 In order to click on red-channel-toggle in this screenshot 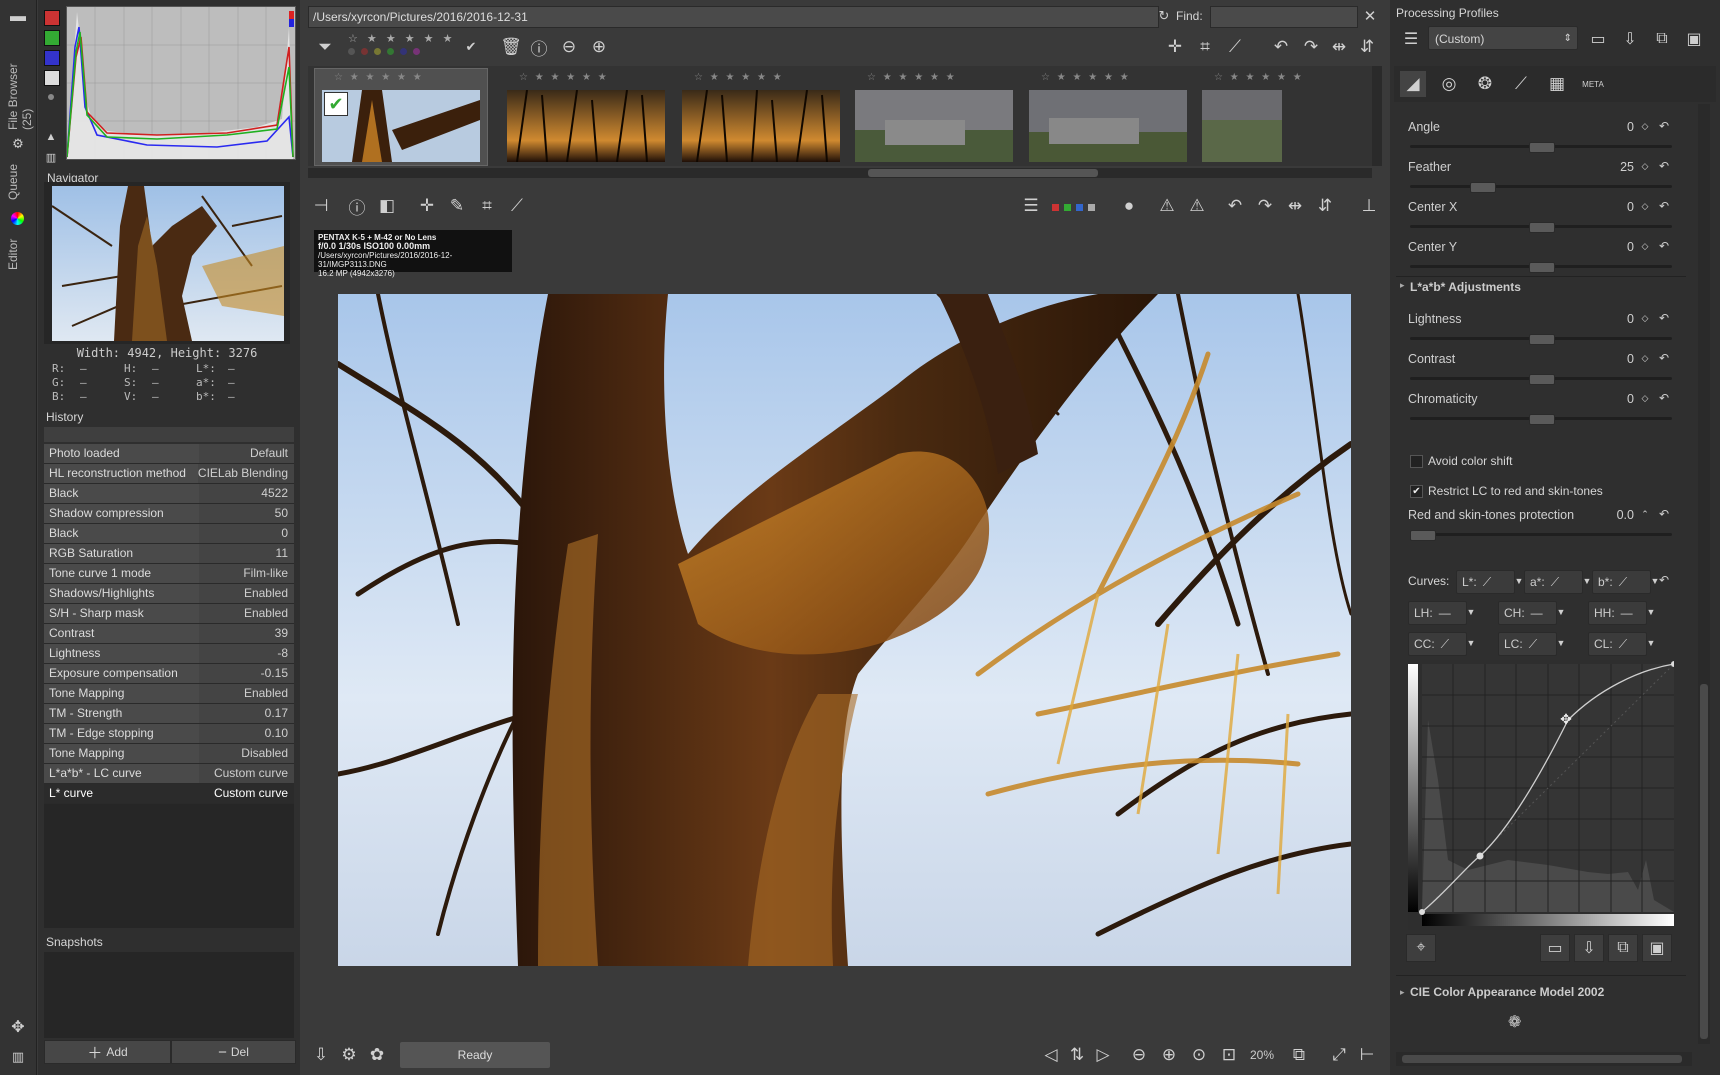, I will do `click(52, 18)`.